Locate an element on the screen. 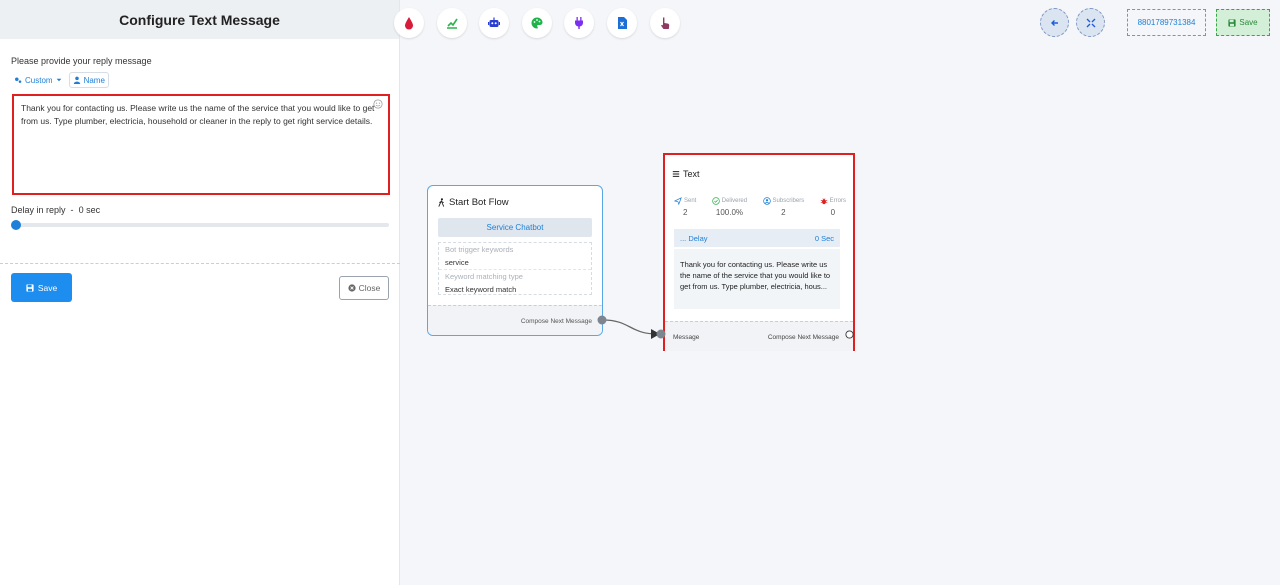  delay-label: Delay in reply - 0 sec is located at coordinates (55, 210).